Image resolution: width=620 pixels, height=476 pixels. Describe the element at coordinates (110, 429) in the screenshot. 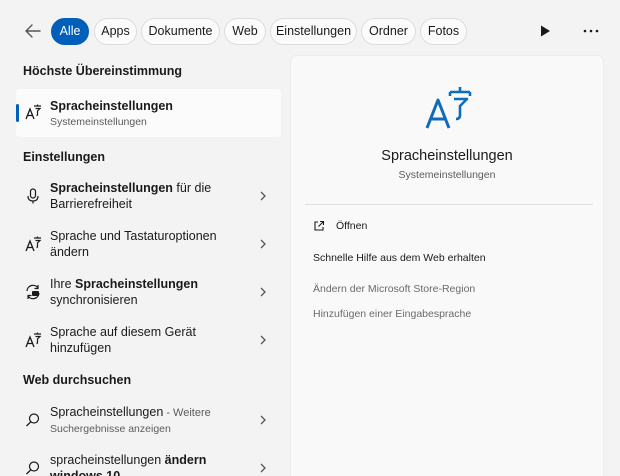

I see `web-result-line2: Suchergebnisse anzeigen` at that location.